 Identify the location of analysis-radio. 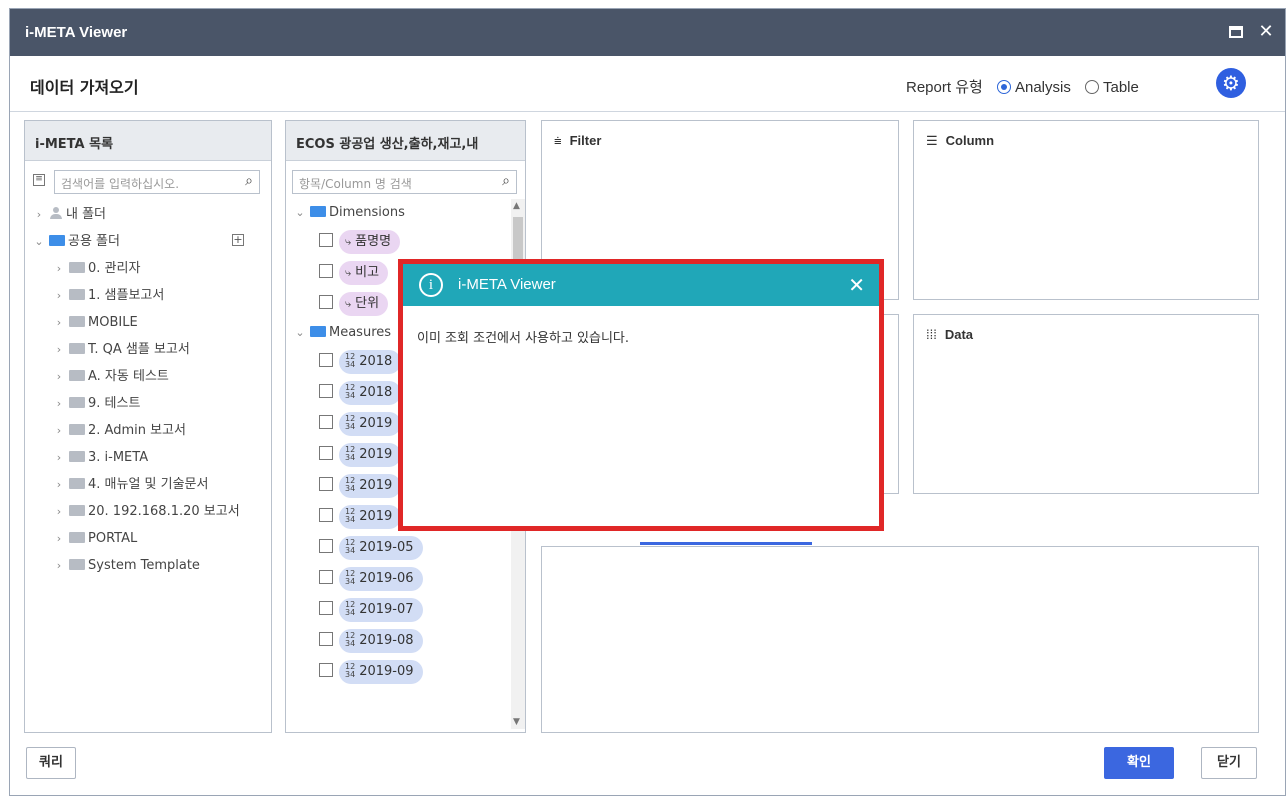
(1003, 87).